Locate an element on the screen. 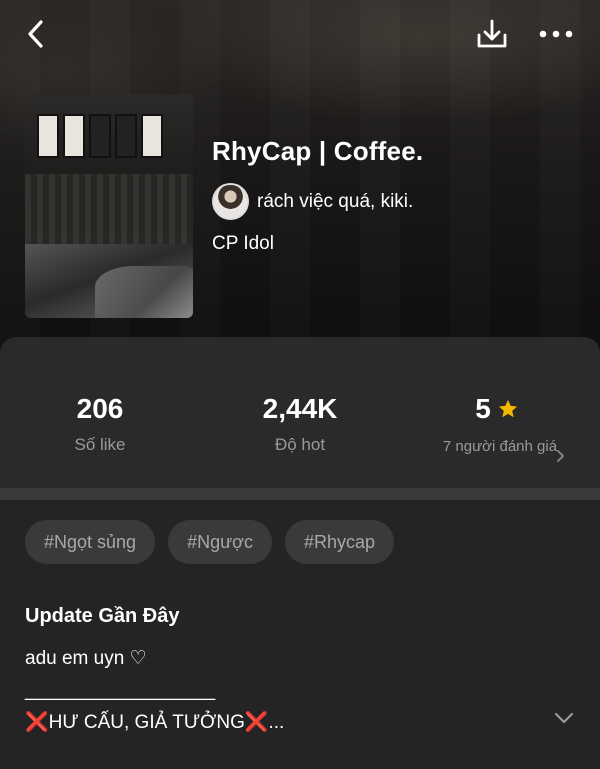 Image resolution: width=600 pixels, height=769 pixels. stat-rating: 5 is located at coordinates (497, 409).